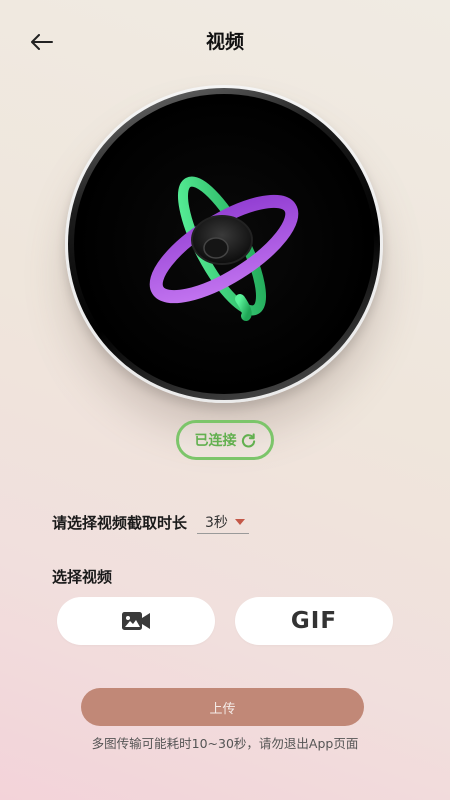 This screenshot has height=800, width=450. Describe the element at coordinates (239, 522) in the screenshot. I see `caret-down-icon` at that location.